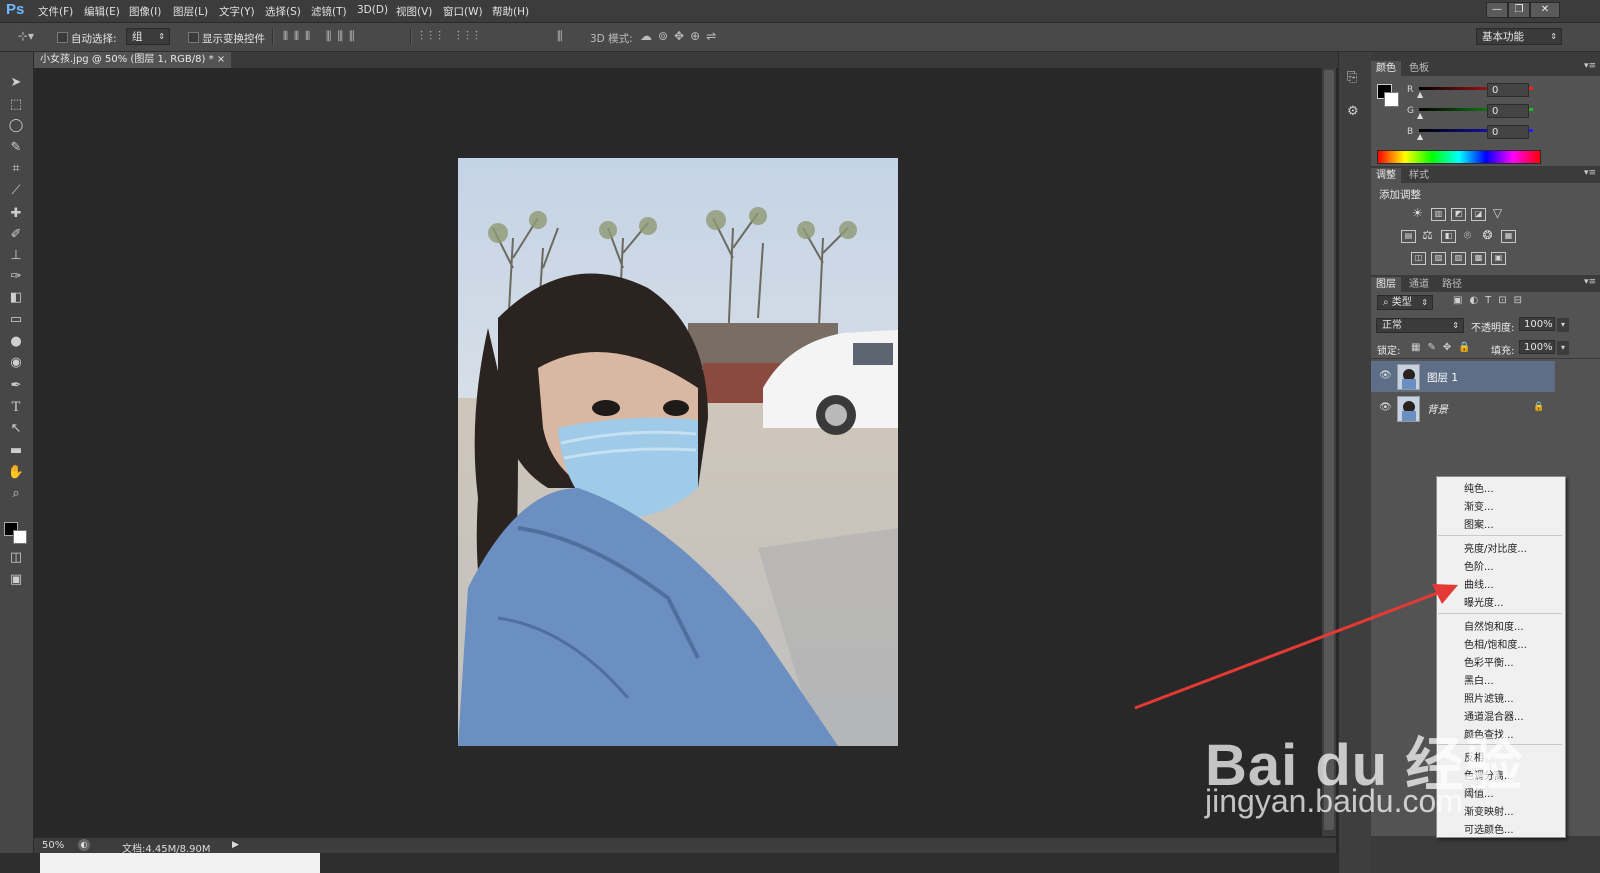 The image size is (1600, 873). Describe the element at coordinates (1478, 214) in the screenshot. I see `exposure-icon: ◪` at that location.